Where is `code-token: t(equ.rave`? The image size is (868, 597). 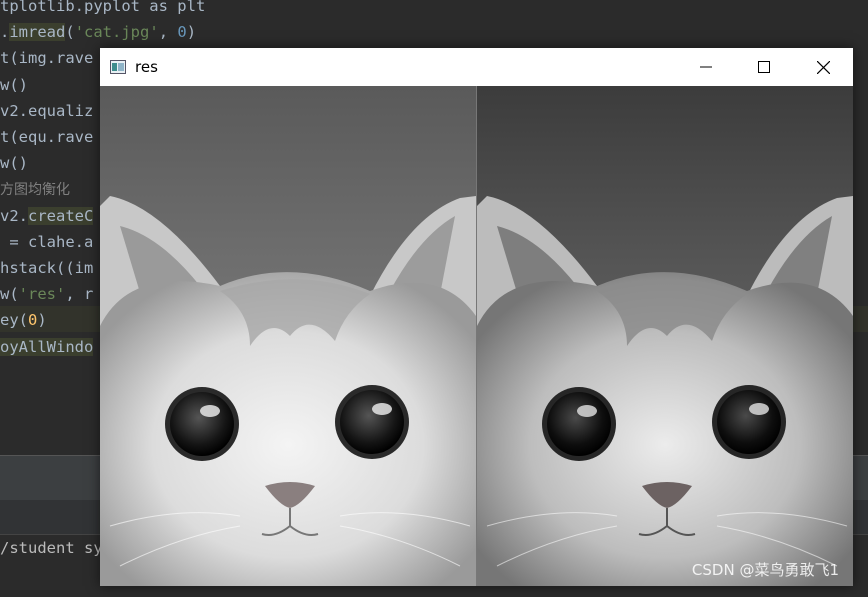 code-token: t(equ.rave is located at coordinates (47, 137).